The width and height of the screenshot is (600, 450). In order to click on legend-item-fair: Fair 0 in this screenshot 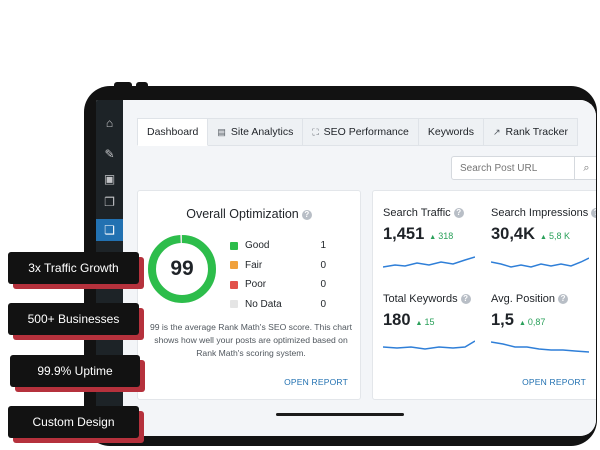, I will do `click(278, 266)`.